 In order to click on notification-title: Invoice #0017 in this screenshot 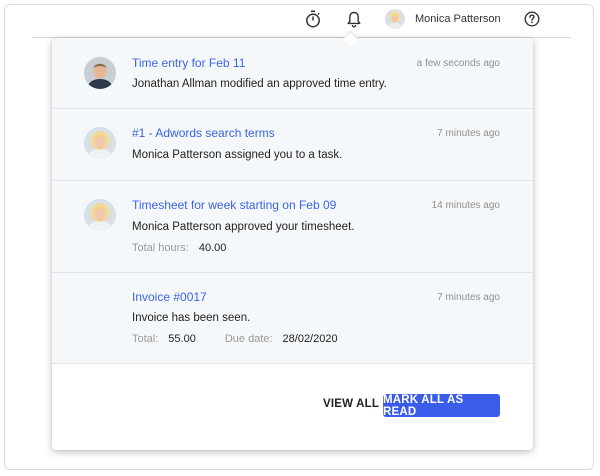, I will do `click(169, 297)`.